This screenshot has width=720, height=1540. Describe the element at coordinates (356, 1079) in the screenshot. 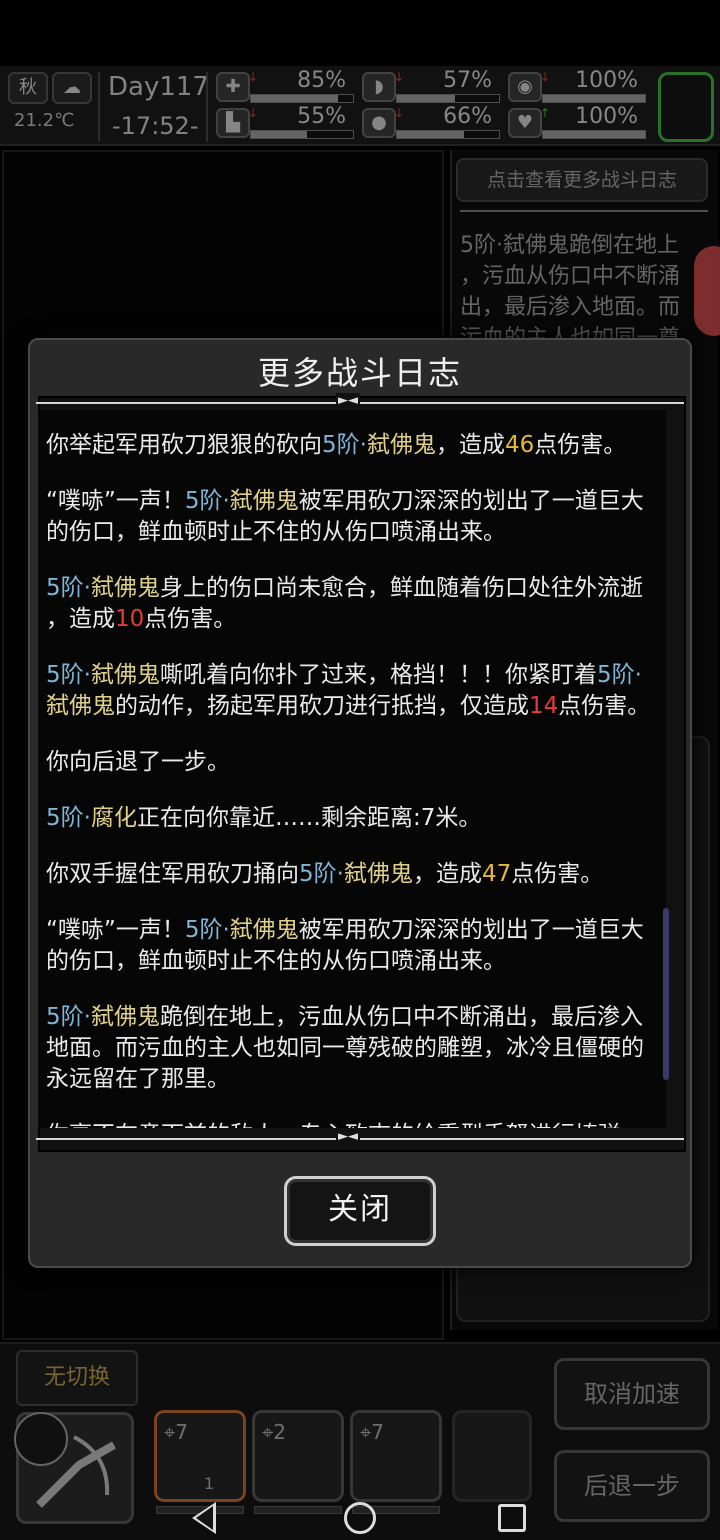

I see `log-line: 永远留在了那里。` at that location.